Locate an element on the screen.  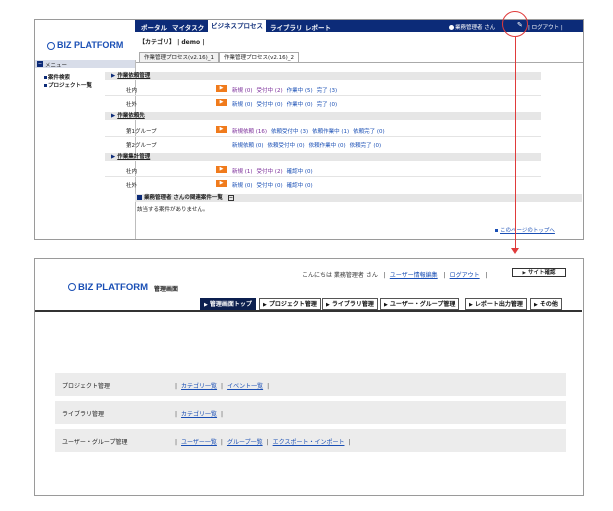
expand-icon is located at coordinates (139, 197).